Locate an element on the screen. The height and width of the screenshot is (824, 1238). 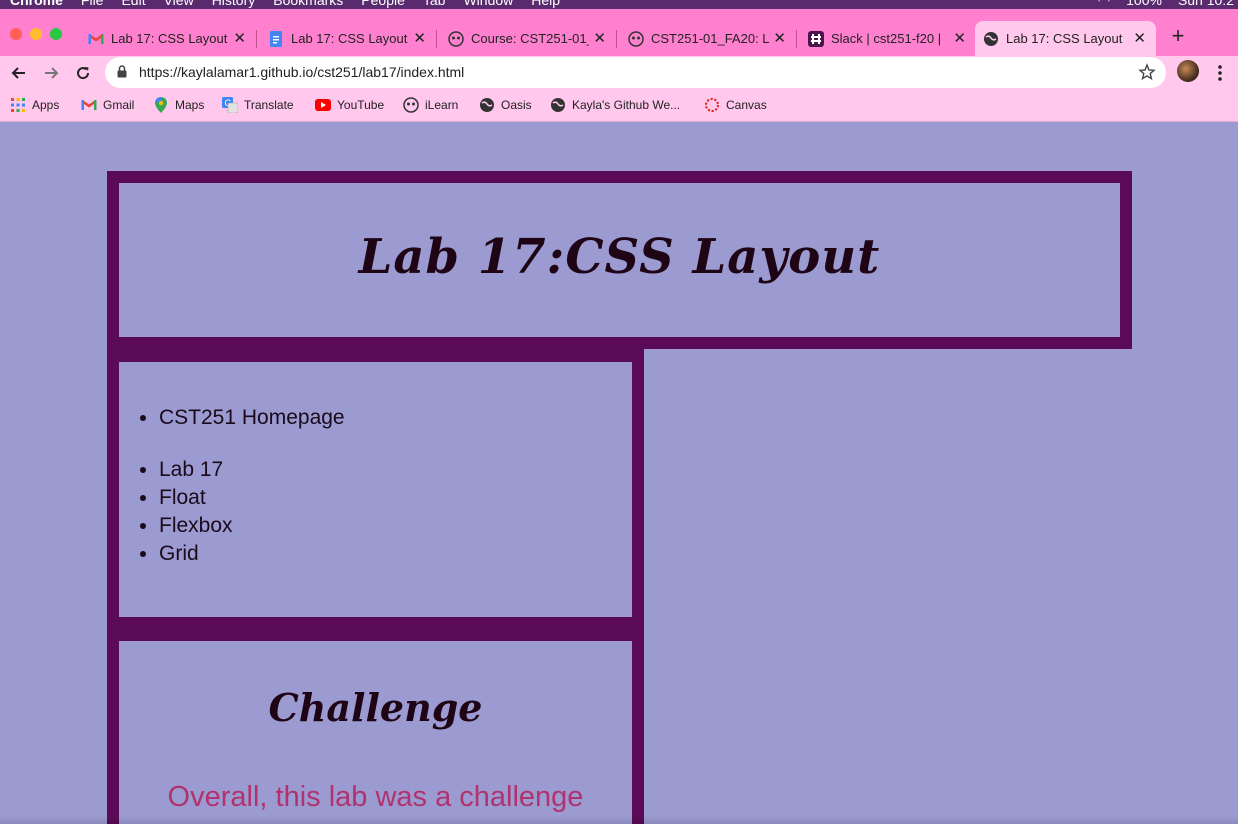
forward-button is located at coordinates (51, 73).